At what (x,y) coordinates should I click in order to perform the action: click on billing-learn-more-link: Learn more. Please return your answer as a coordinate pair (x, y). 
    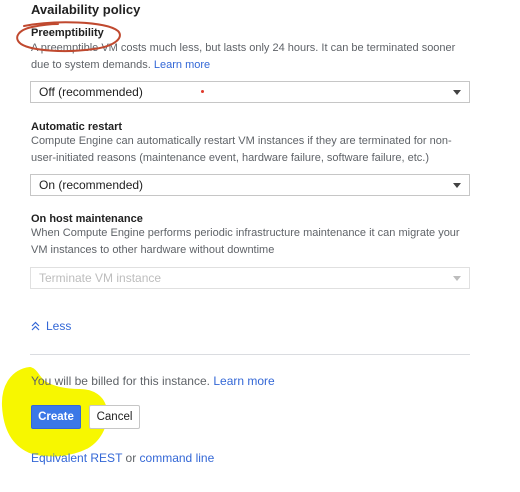
    Looking at the image, I should click on (243, 381).